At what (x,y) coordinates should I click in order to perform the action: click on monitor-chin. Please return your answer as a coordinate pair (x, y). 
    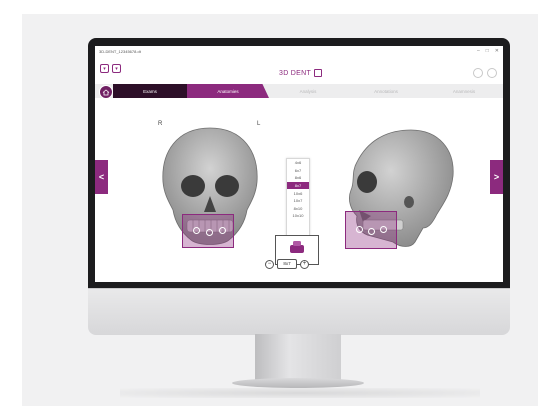
    Looking at the image, I should click on (299, 311).